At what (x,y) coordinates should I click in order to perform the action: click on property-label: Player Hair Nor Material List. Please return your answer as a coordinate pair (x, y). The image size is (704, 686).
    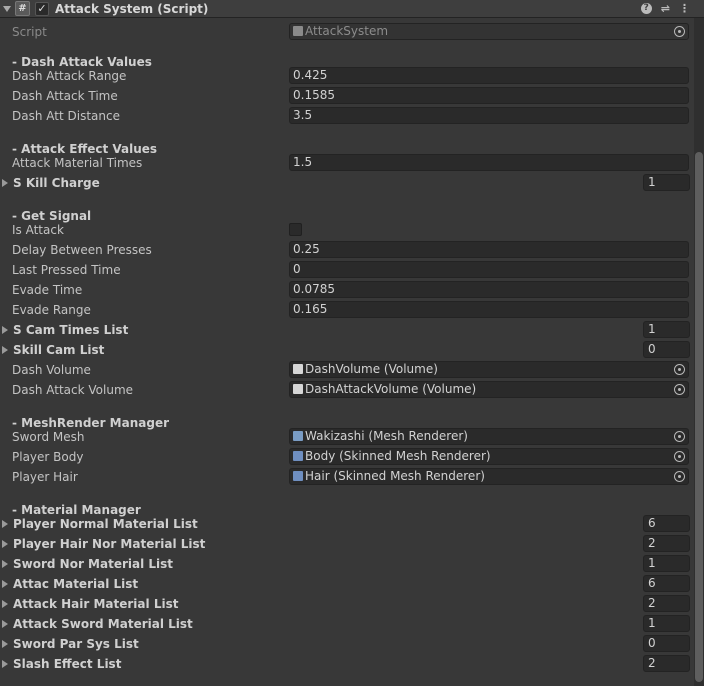
    Looking at the image, I should click on (109, 544).